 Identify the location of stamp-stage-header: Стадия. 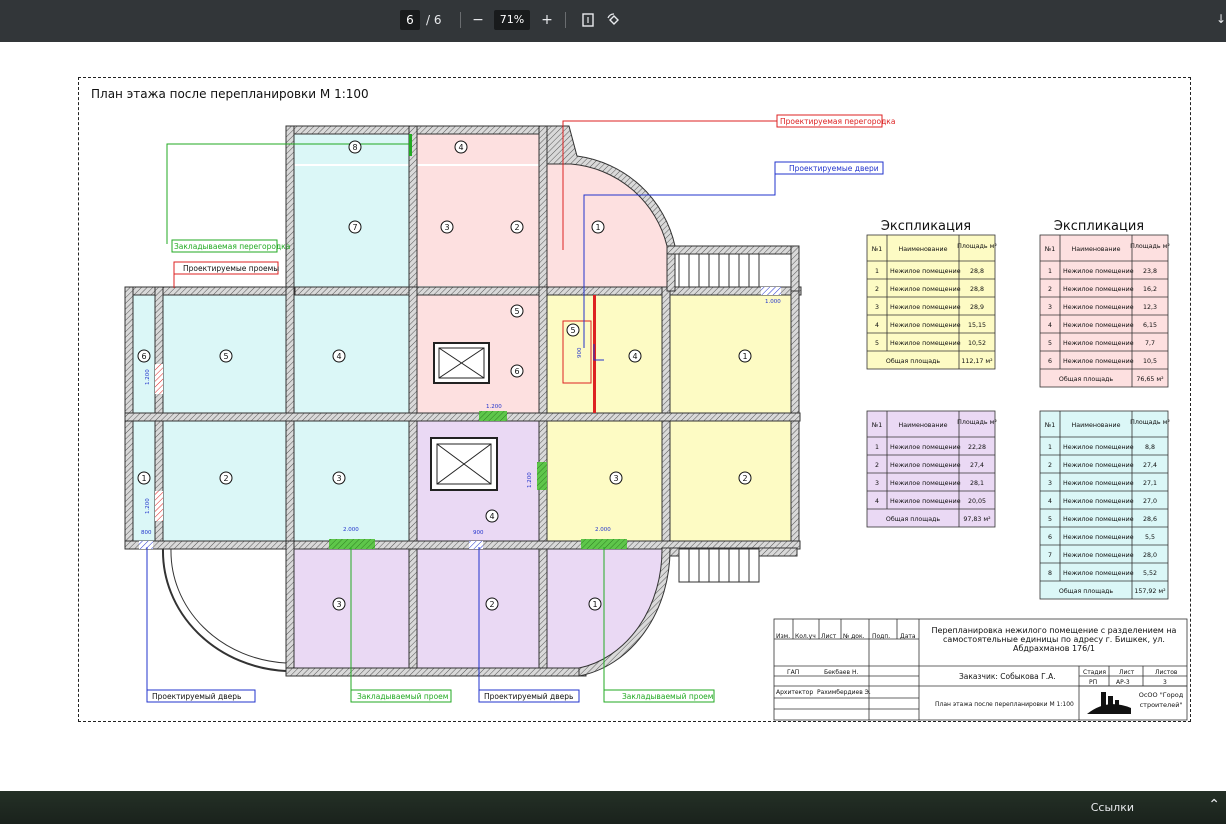
(1094, 672).